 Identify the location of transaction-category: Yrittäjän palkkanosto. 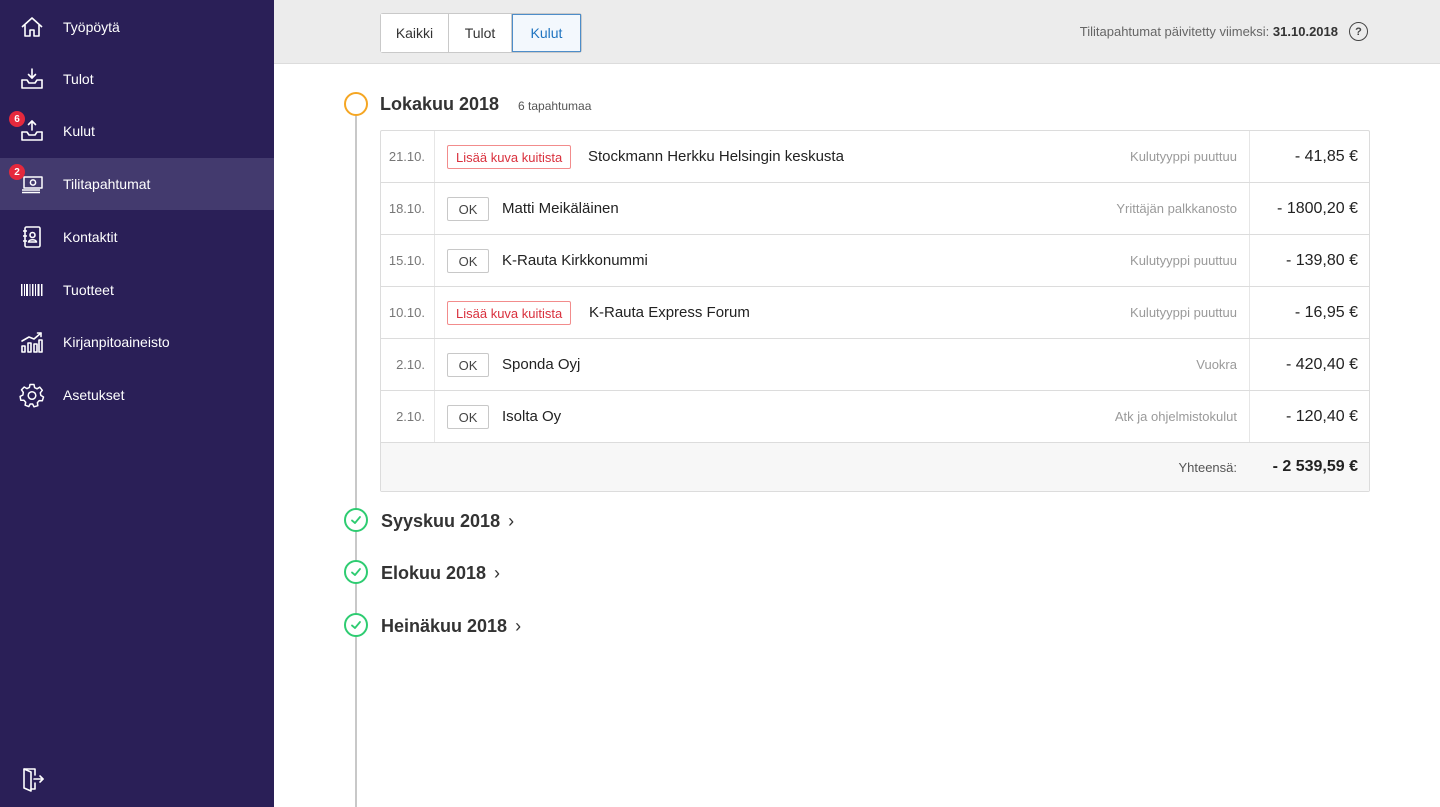
(1176, 208).